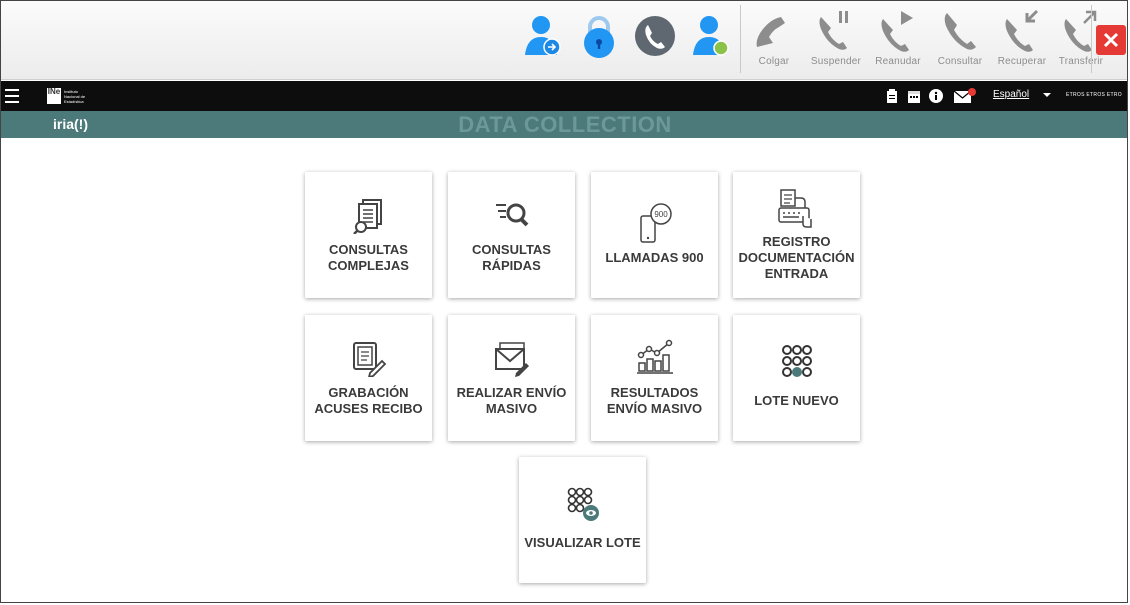 This screenshot has height=605, width=1130. What do you see at coordinates (368, 378) in the screenshot?
I see `tile-grabacion-acuses: GRABACIÓN ACUSES RECIBO` at bounding box center [368, 378].